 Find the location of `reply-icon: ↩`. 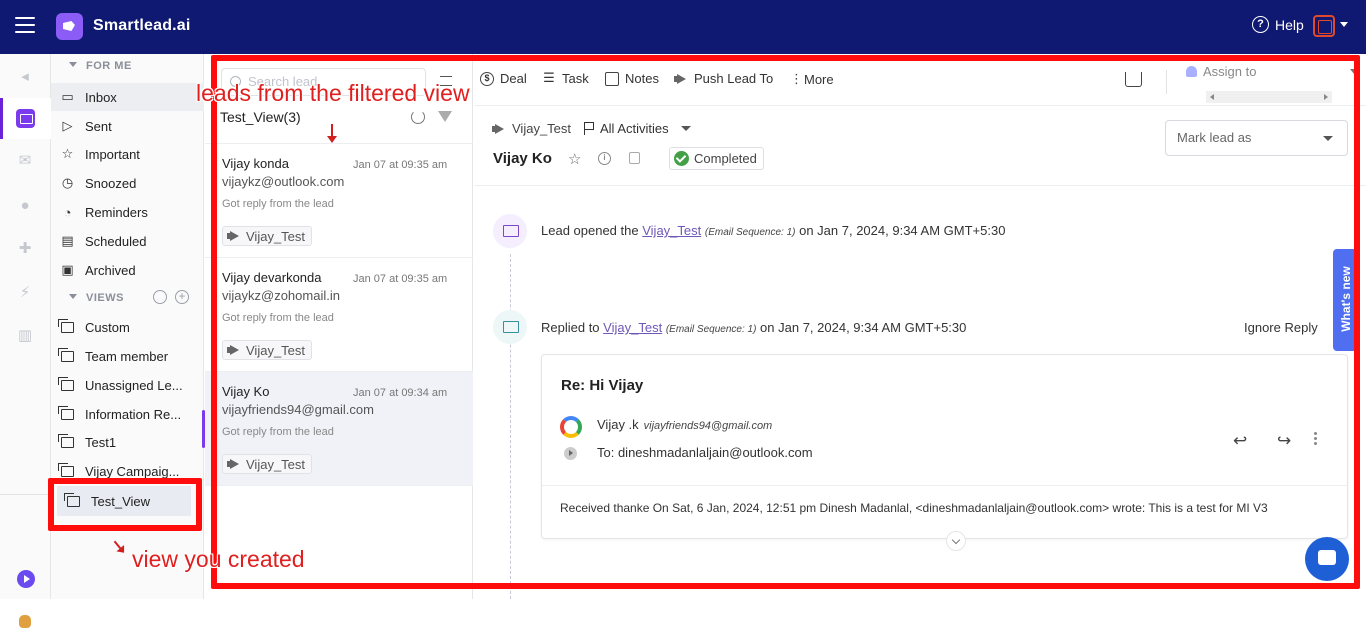

reply-icon: ↩ is located at coordinates (1240, 441).